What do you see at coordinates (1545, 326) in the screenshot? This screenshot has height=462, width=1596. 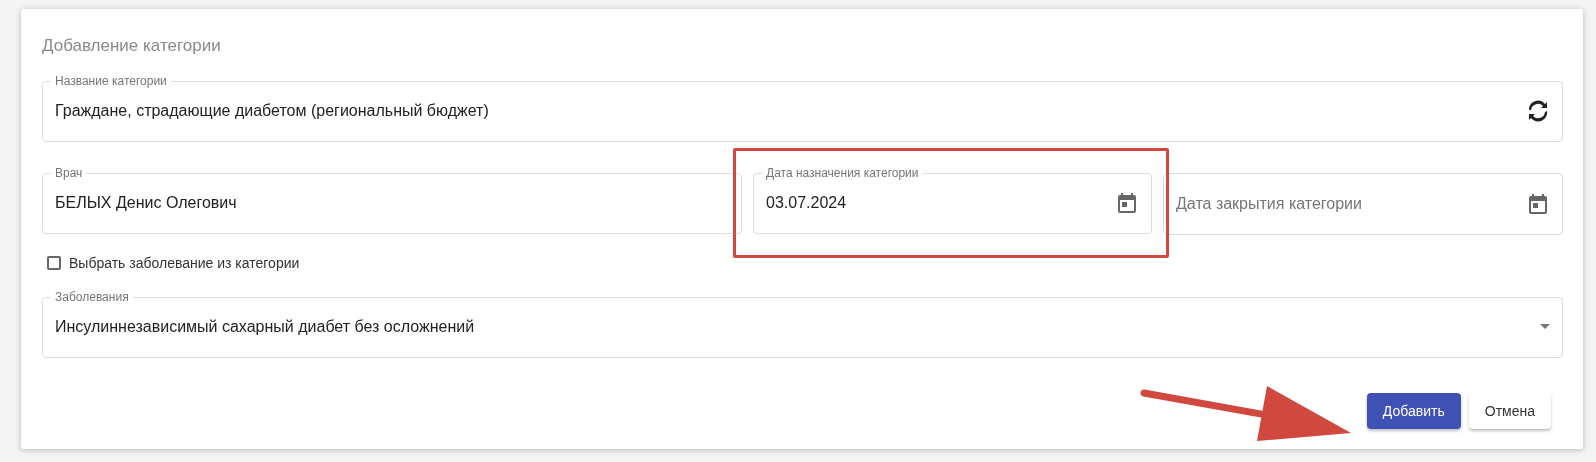 I see `dropdown-caret-icon` at bounding box center [1545, 326].